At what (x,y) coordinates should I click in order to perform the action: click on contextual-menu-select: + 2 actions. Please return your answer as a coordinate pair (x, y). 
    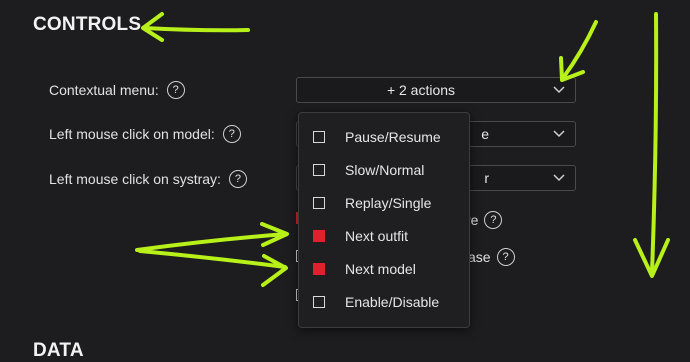
    Looking at the image, I should click on (436, 90).